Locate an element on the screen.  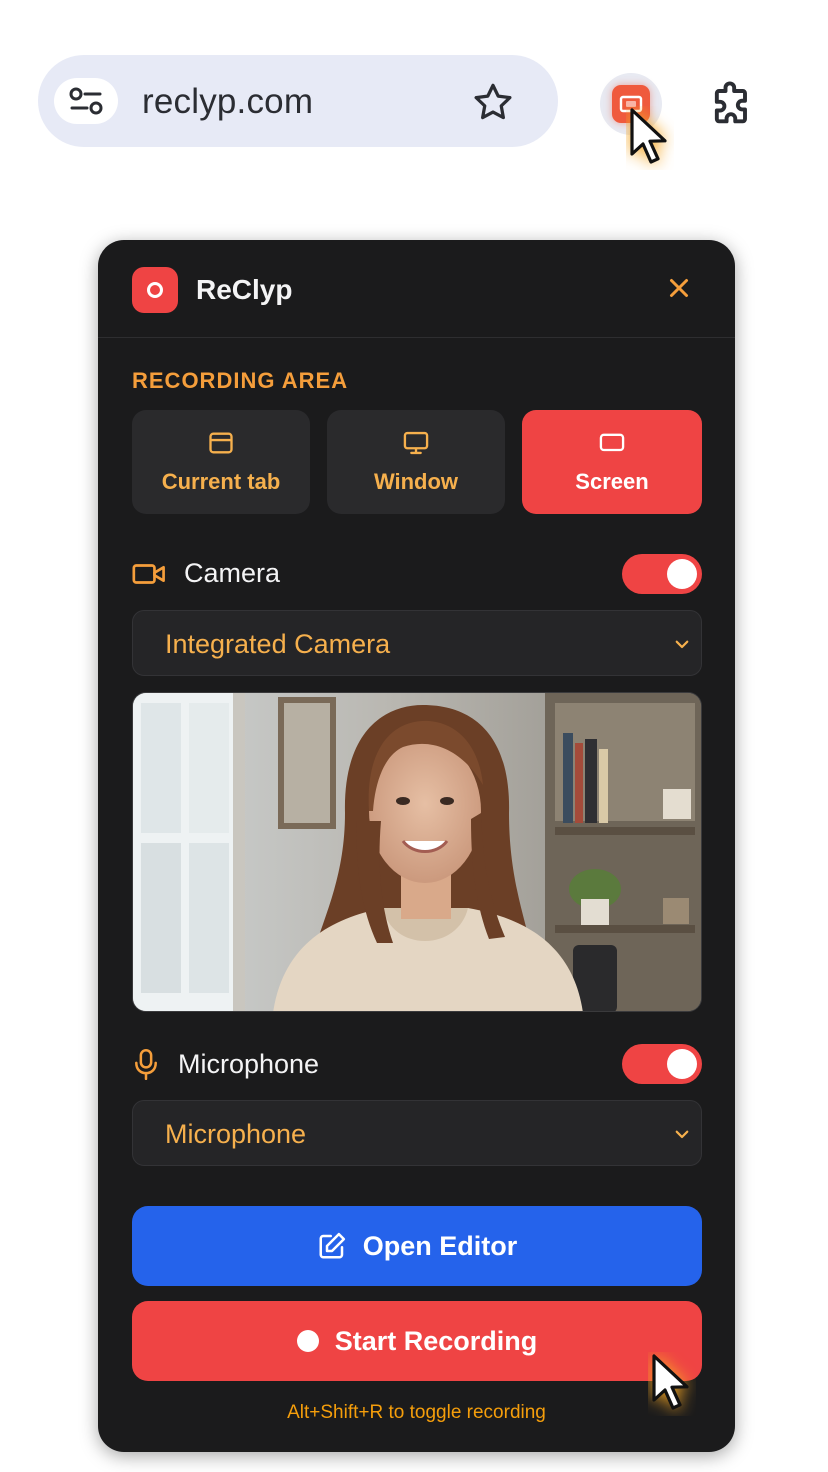
monitor-icon is located at coordinates (416, 443).